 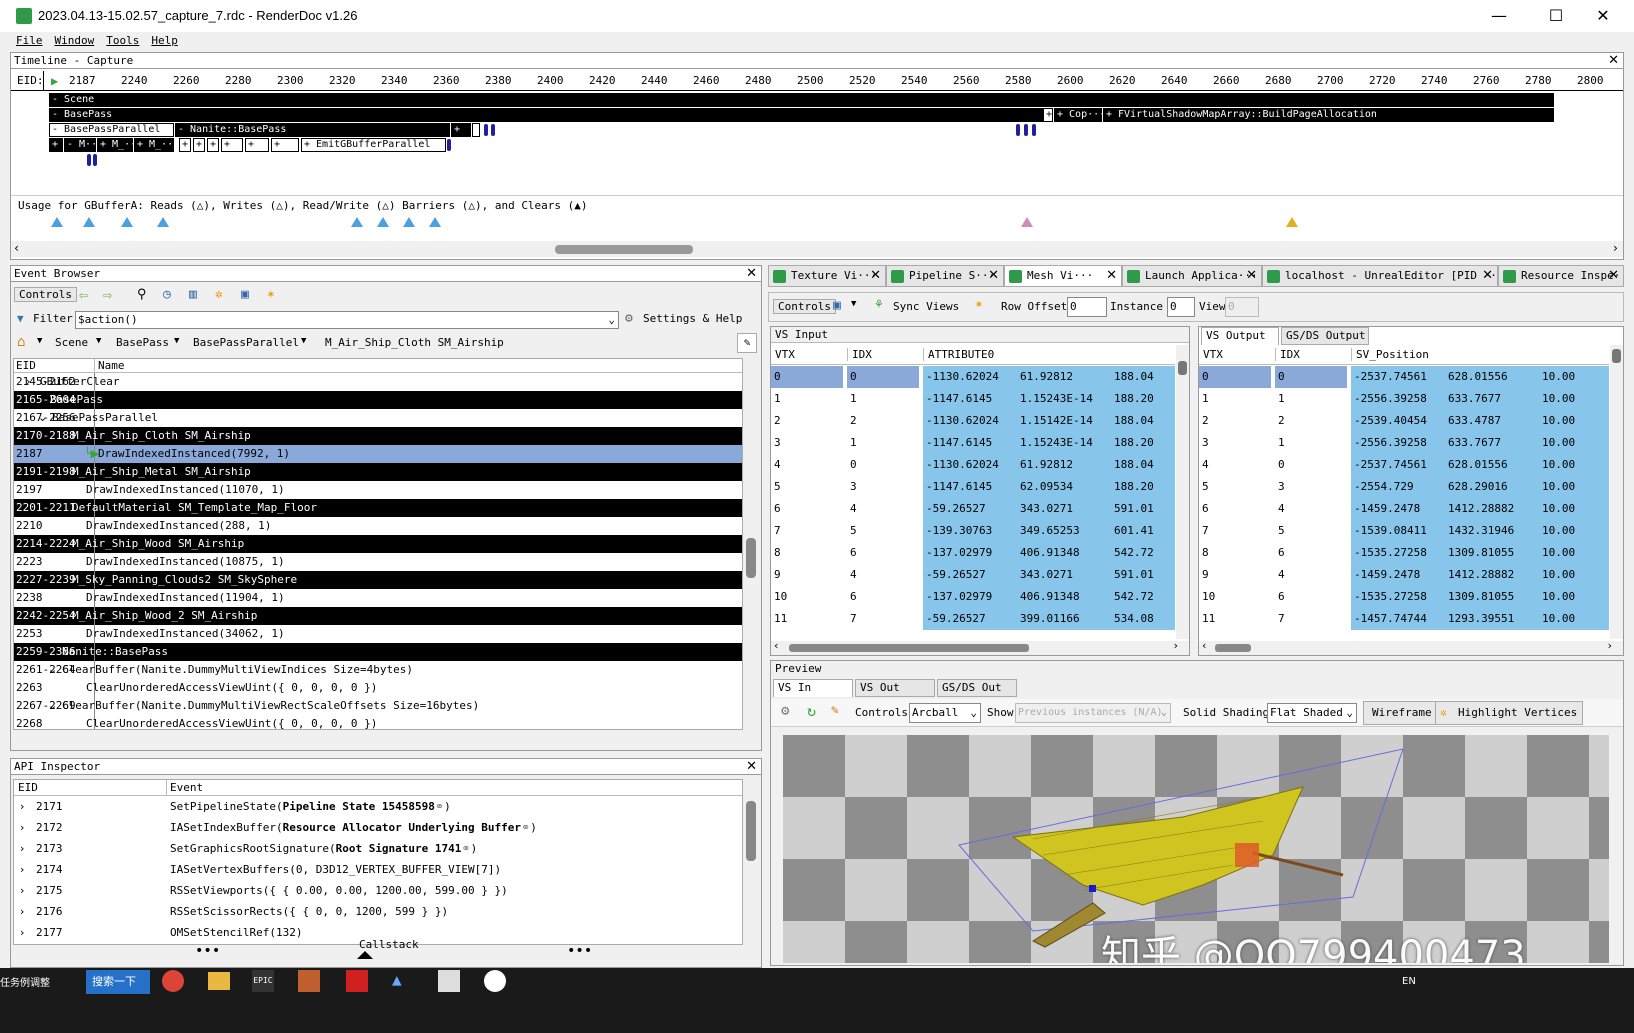 What do you see at coordinates (1182, 368) in the screenshot?
I see `vs-input-vscroll-thumb` at bounding box center [1182, 368].